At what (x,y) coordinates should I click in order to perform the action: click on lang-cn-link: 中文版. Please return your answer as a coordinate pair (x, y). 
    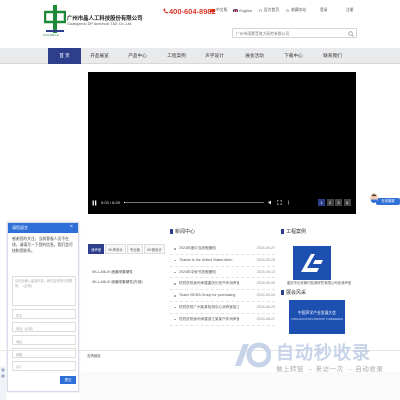
    Looking at the image, I should click on (218, 10).